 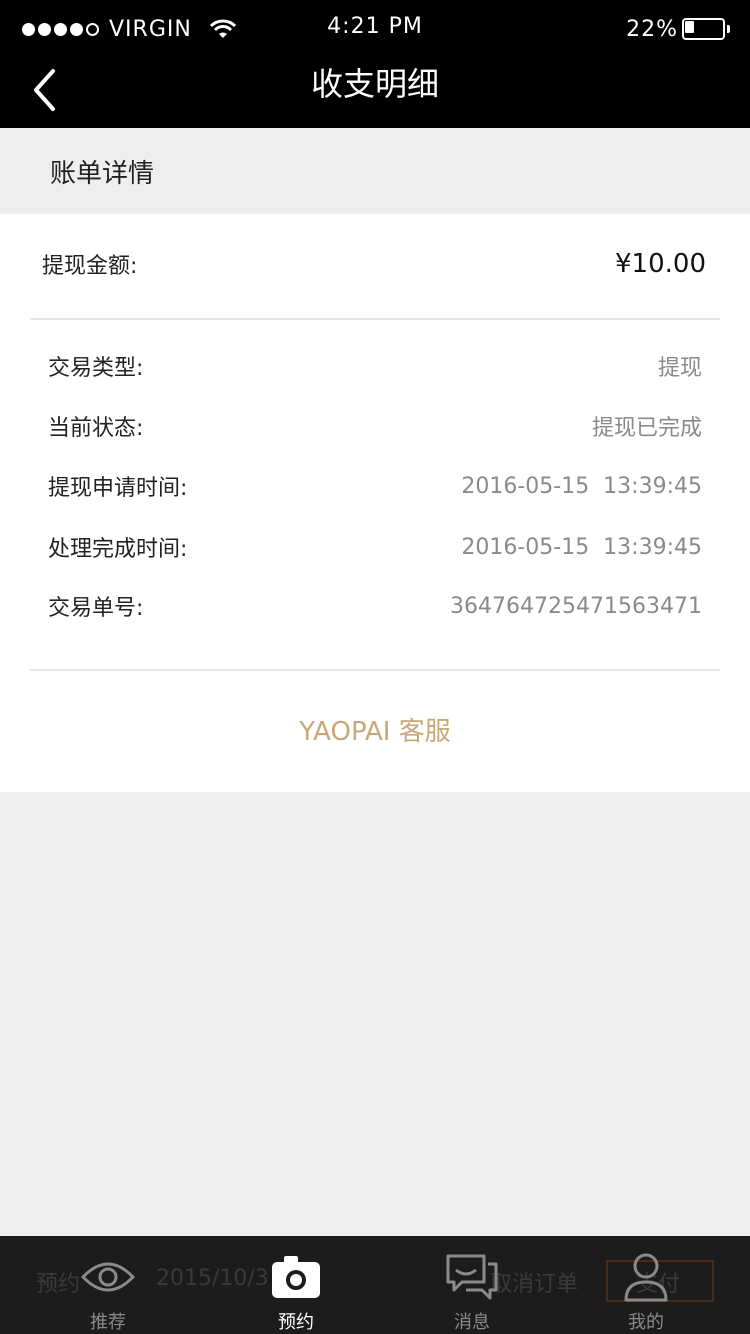 I want to click on battery-percent: 22%, so click(x=652, y=29).